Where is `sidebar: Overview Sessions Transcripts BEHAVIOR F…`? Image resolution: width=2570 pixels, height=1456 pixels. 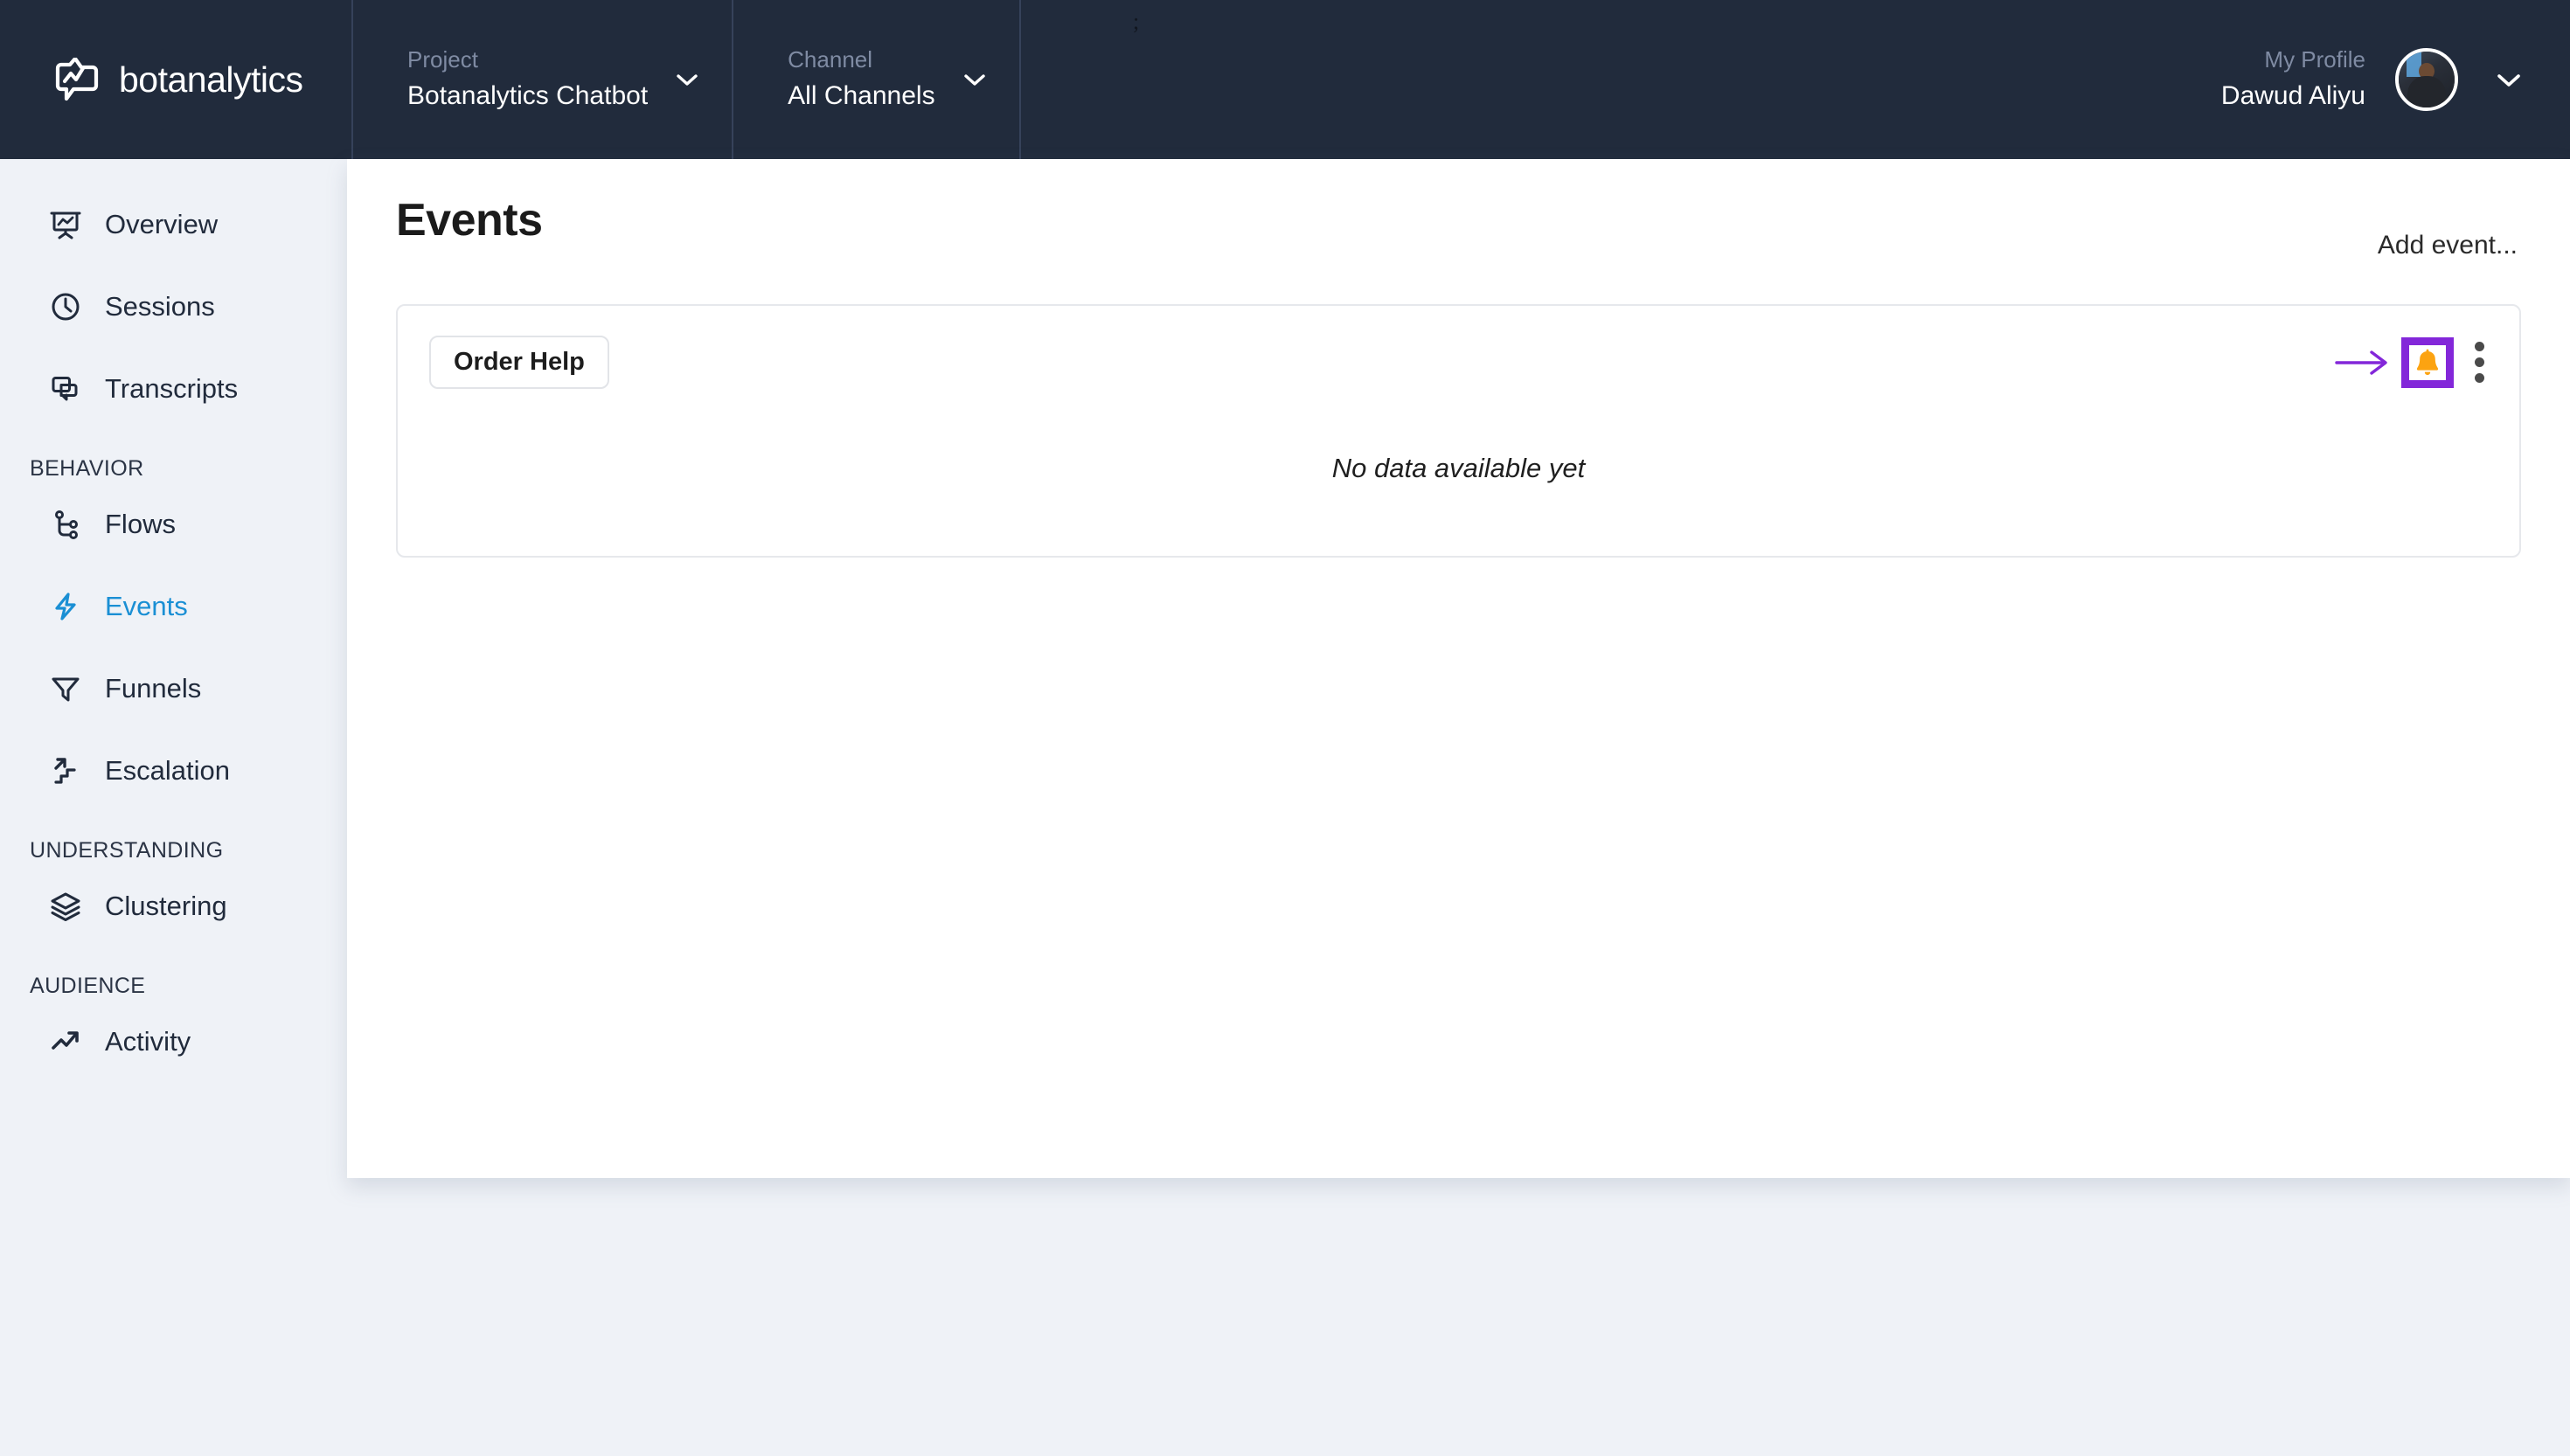
sidebar: Overview Sessions Transcripts BEHAVIOR F… is located at coordinates (173, 807).